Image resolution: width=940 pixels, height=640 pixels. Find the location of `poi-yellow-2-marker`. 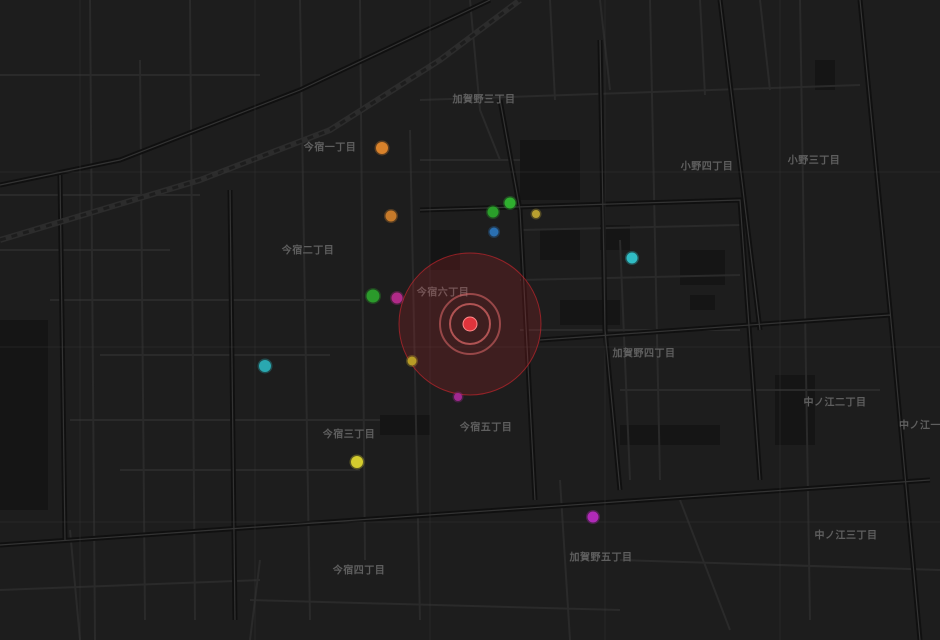

poi-yellow-2-marker is located at coordinates (412, 361).